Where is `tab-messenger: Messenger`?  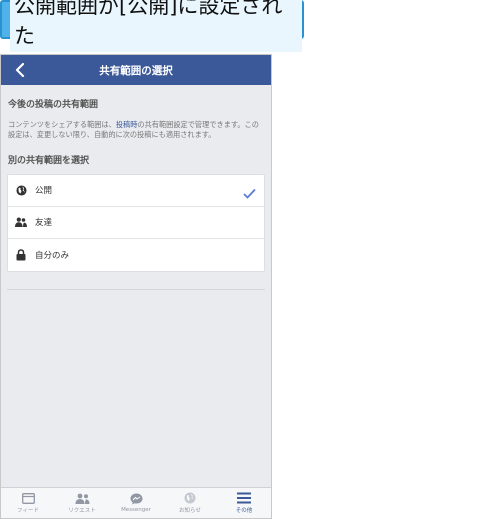
tab-messenger: Messenger is located at coordinates (136, 503).